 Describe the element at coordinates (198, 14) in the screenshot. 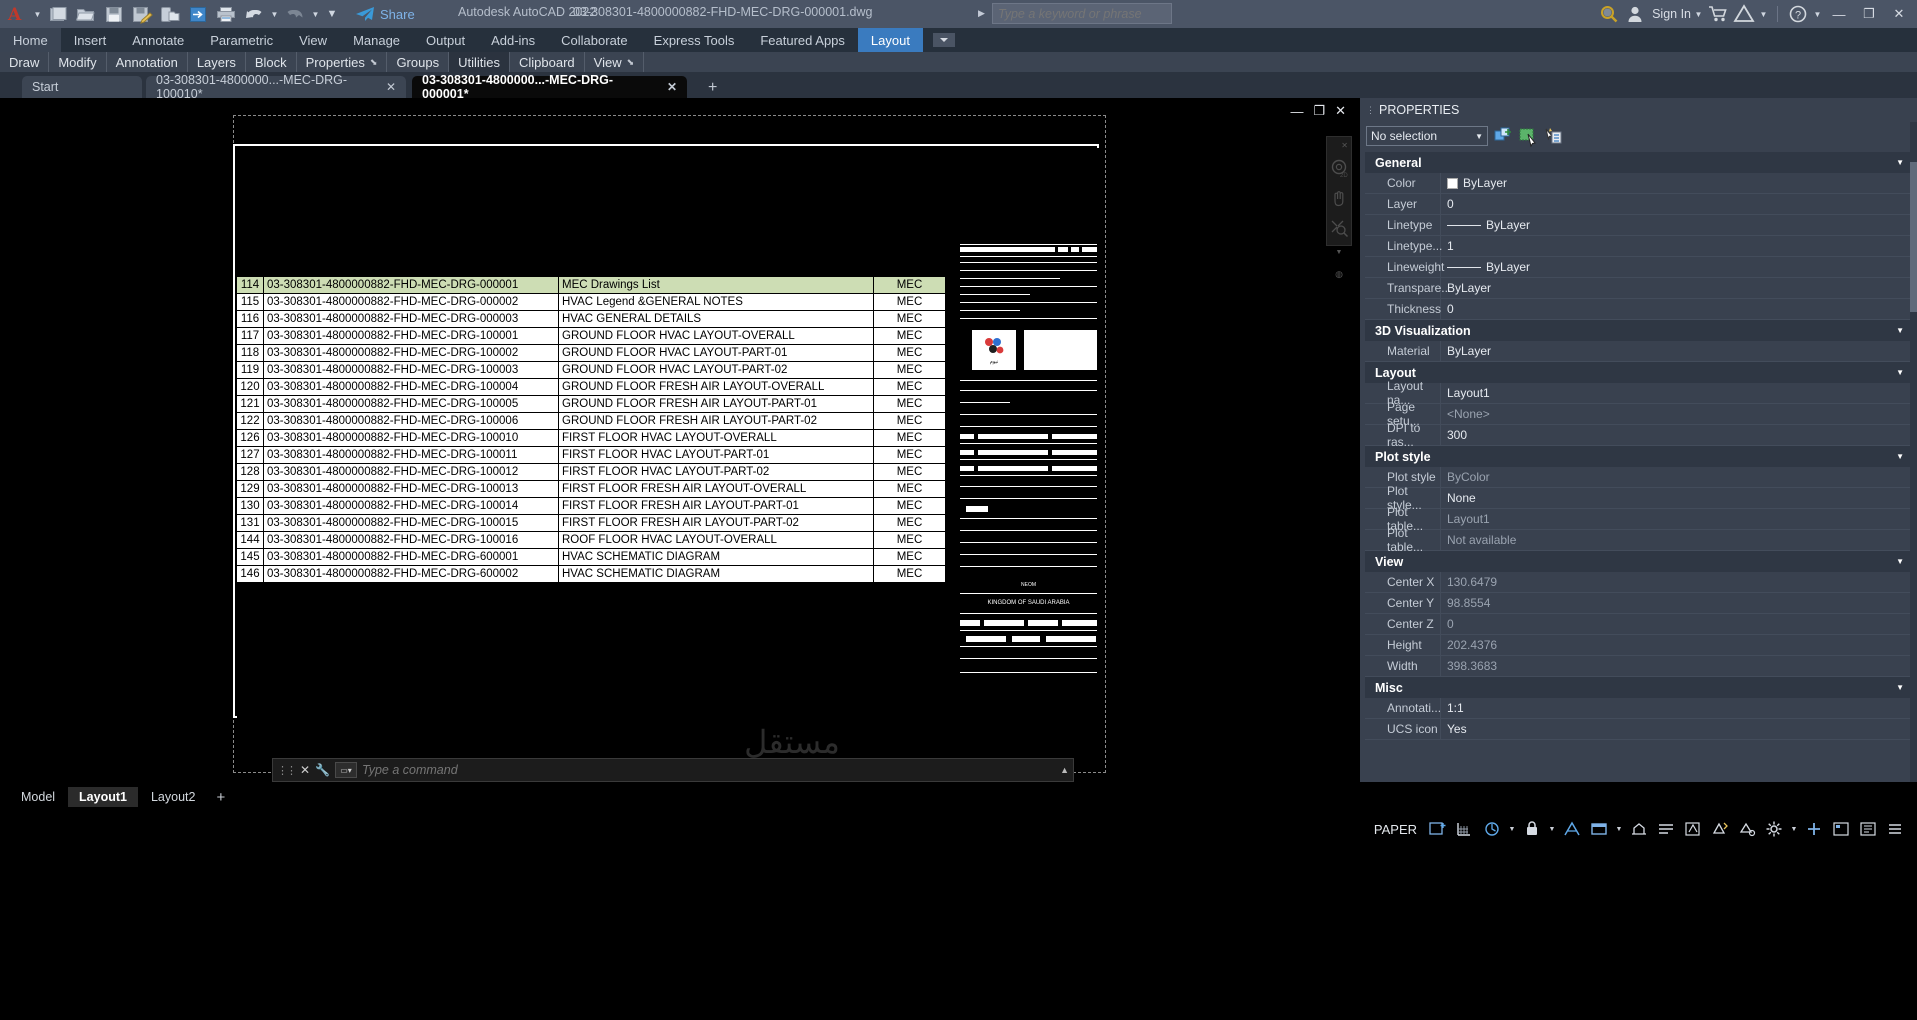

I see `import-icon` at that location.